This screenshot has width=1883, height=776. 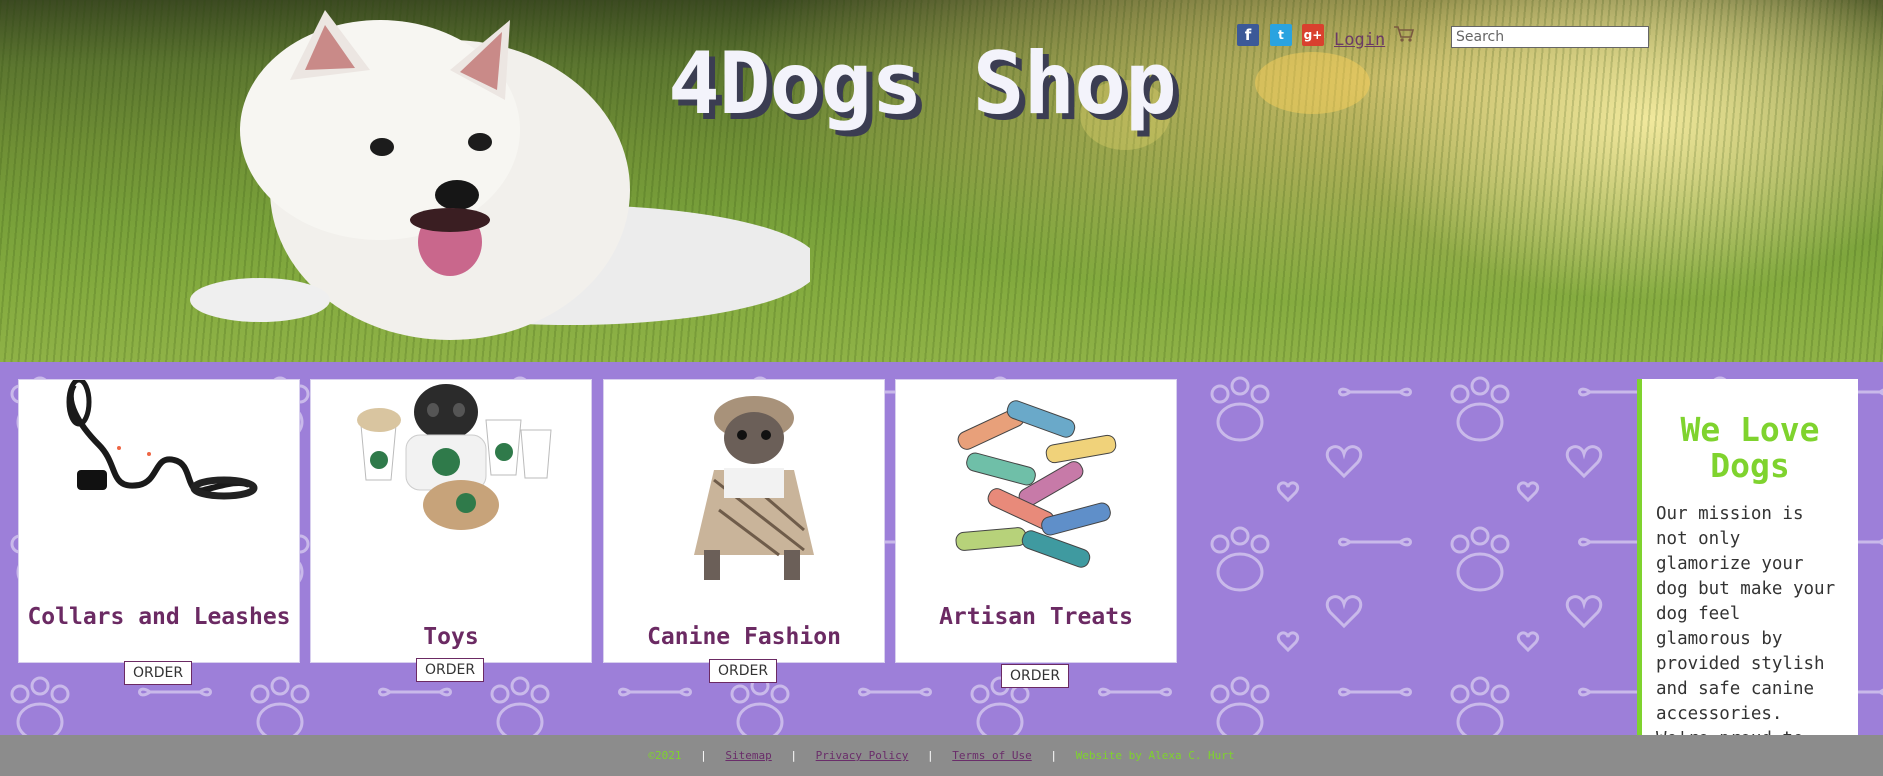 I want to click on product-card: Toys, so click(x=451, y=521).